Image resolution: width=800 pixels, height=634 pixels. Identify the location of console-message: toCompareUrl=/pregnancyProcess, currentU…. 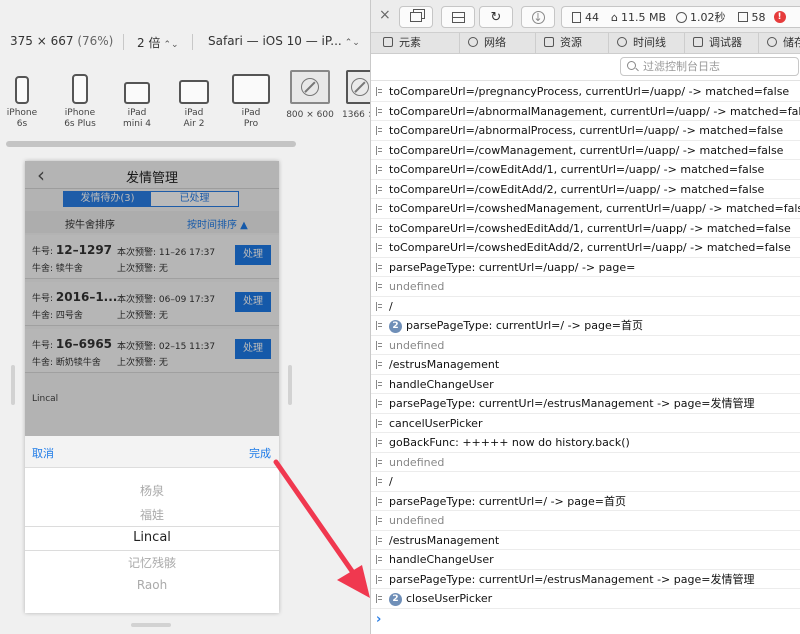
(585, 92).